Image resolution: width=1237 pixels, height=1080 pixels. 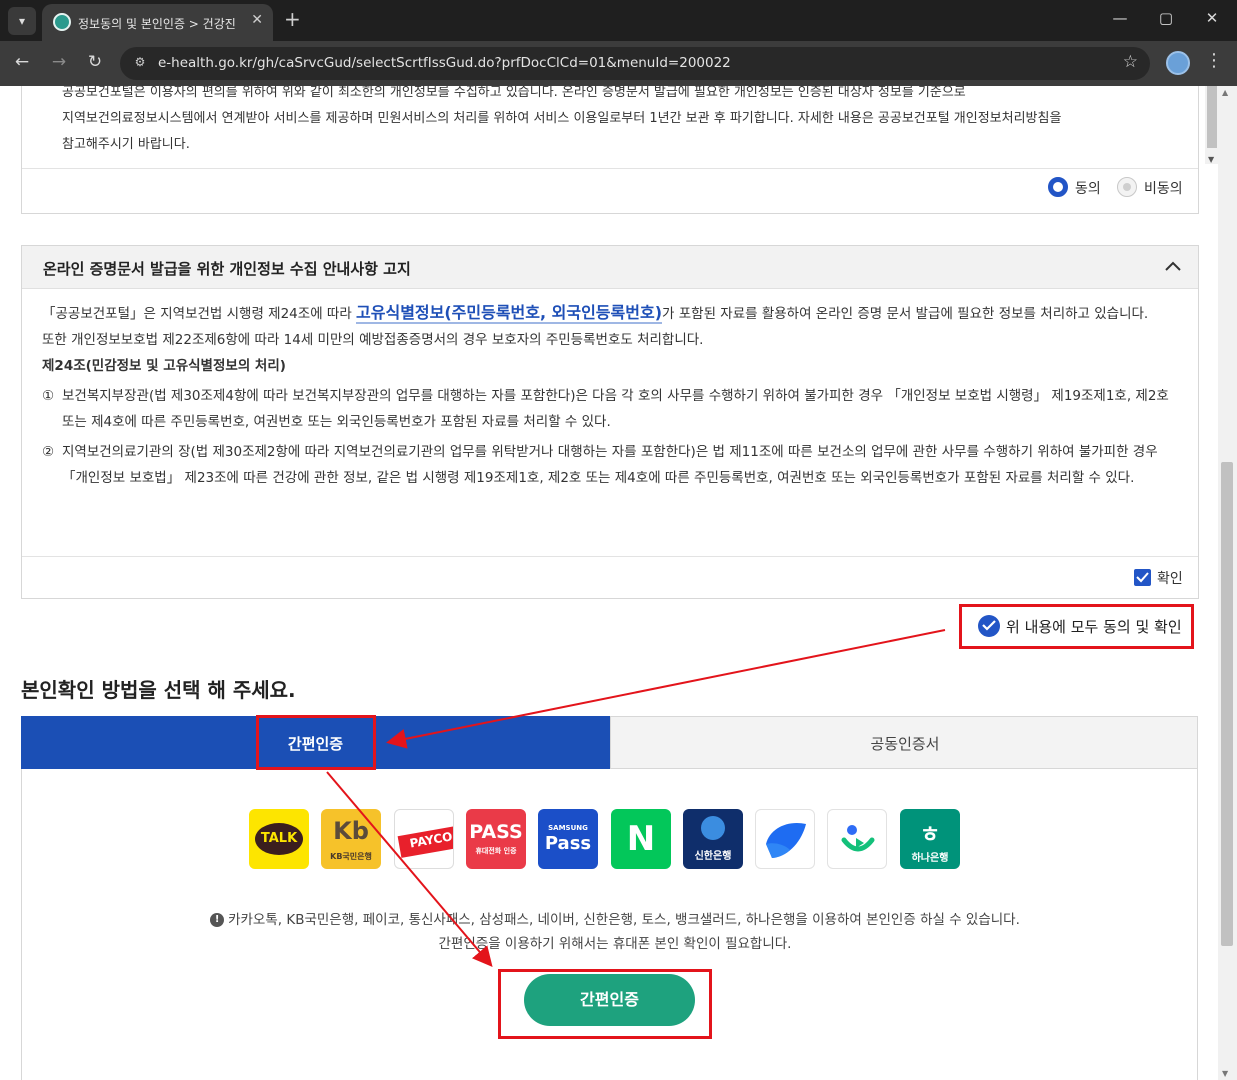 I want to click on page-scrollbar: ▲ ▼, so click(x=1227, y=583).